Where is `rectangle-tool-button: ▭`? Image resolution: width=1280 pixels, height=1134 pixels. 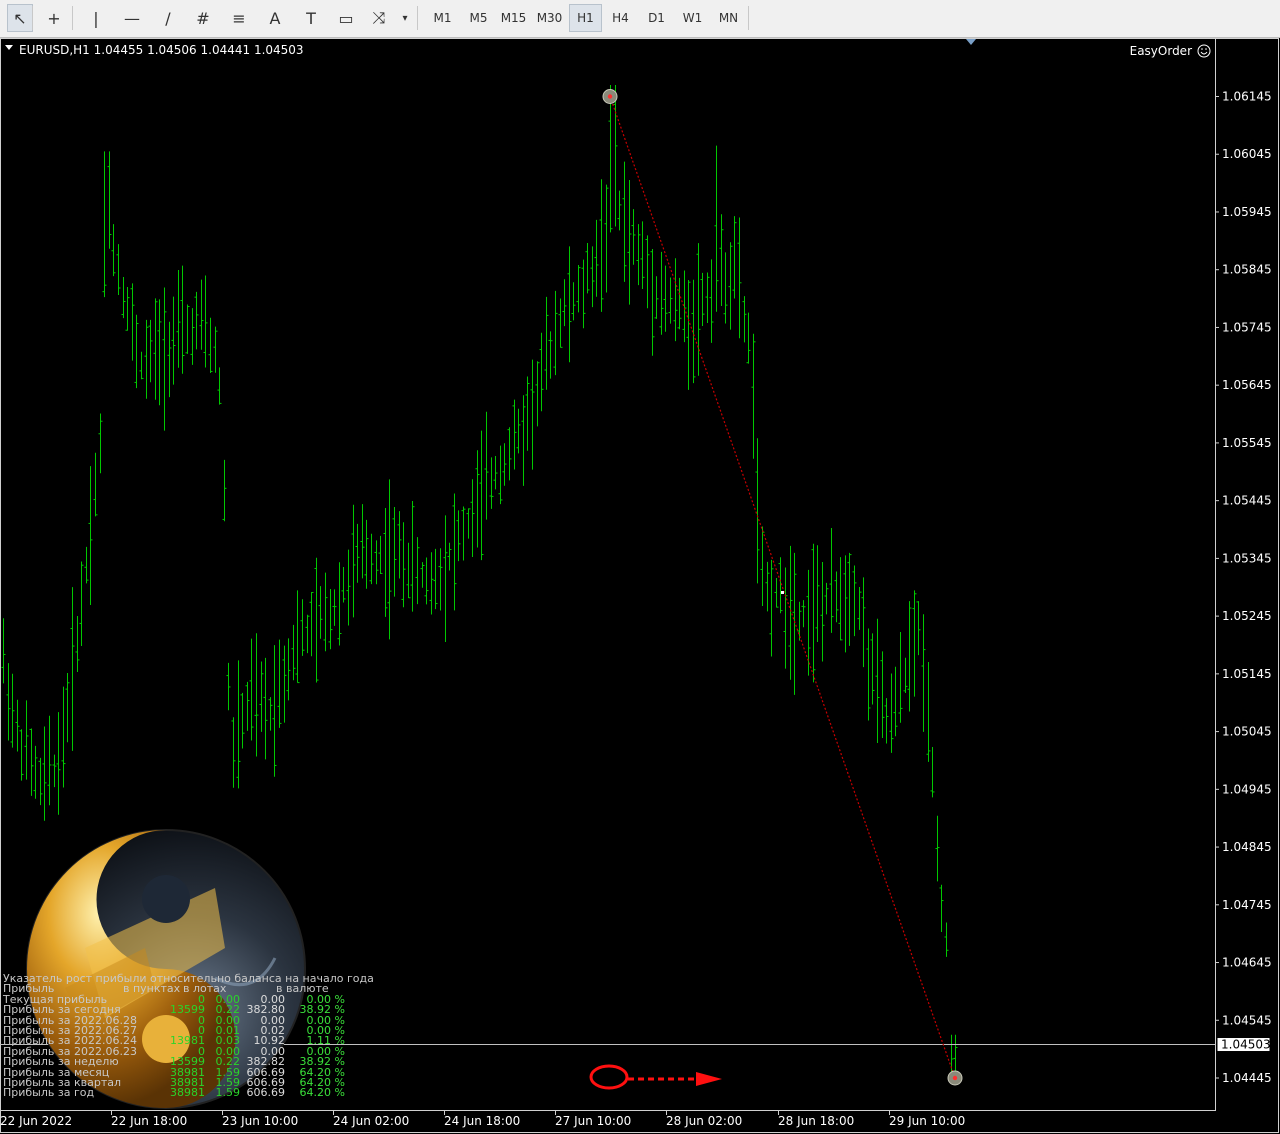
rectangle-tool-button: ▭ is located at coordinates (346, 18).